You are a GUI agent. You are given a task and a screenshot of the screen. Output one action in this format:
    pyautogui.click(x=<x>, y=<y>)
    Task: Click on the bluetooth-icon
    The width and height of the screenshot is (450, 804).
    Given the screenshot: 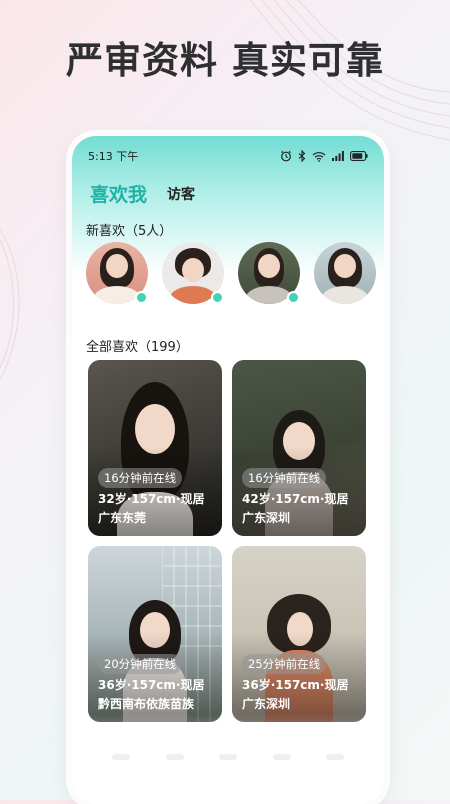 What is the action you would take?
    pyautogui.click(x=302, y=156)
    